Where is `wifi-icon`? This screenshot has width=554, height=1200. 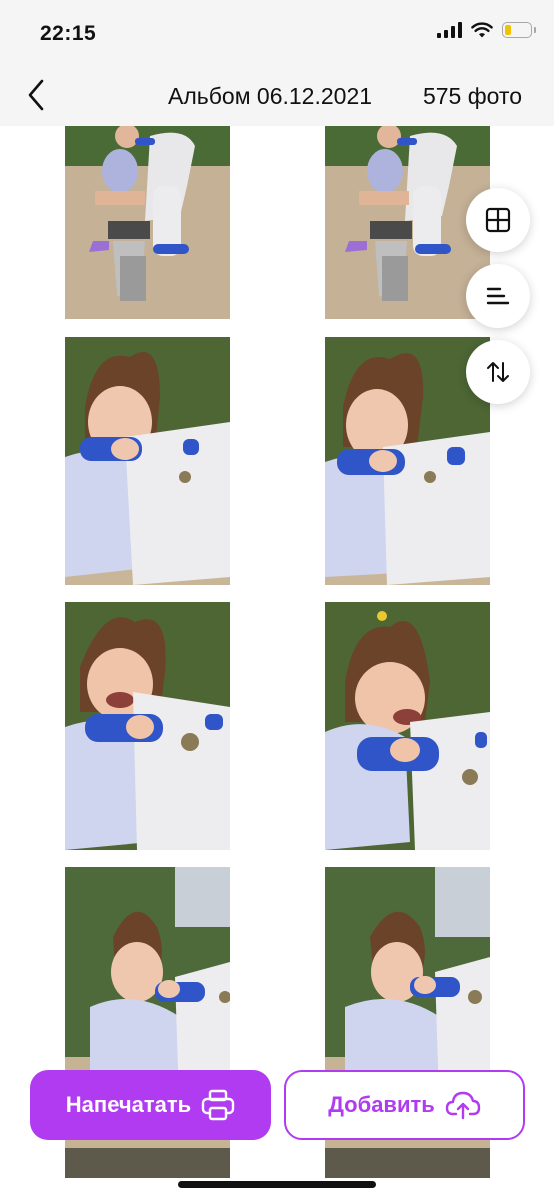 wifi-icon is located at coordinates (482, 30).